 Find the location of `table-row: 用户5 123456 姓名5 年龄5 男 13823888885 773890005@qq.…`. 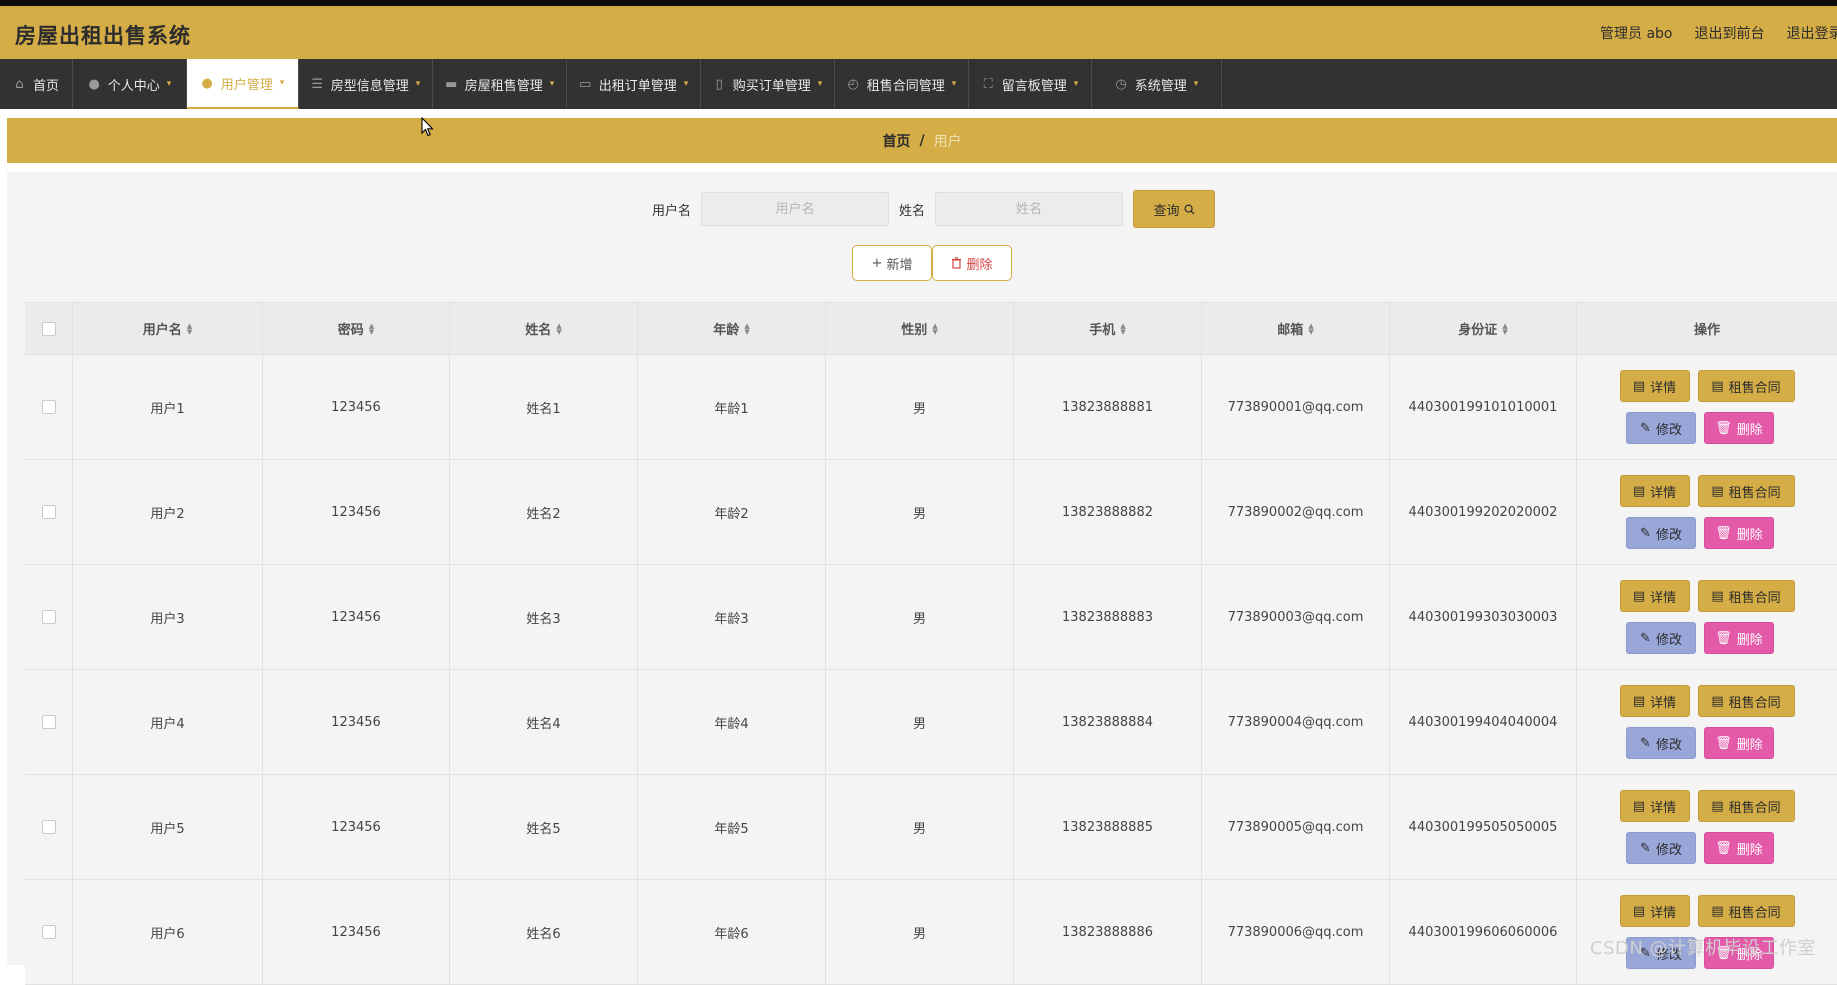

table-row: 用户5 123456 姓名5 年龄5 男 13823888885 773890005@qq.… is located at coordinates (931, 827).